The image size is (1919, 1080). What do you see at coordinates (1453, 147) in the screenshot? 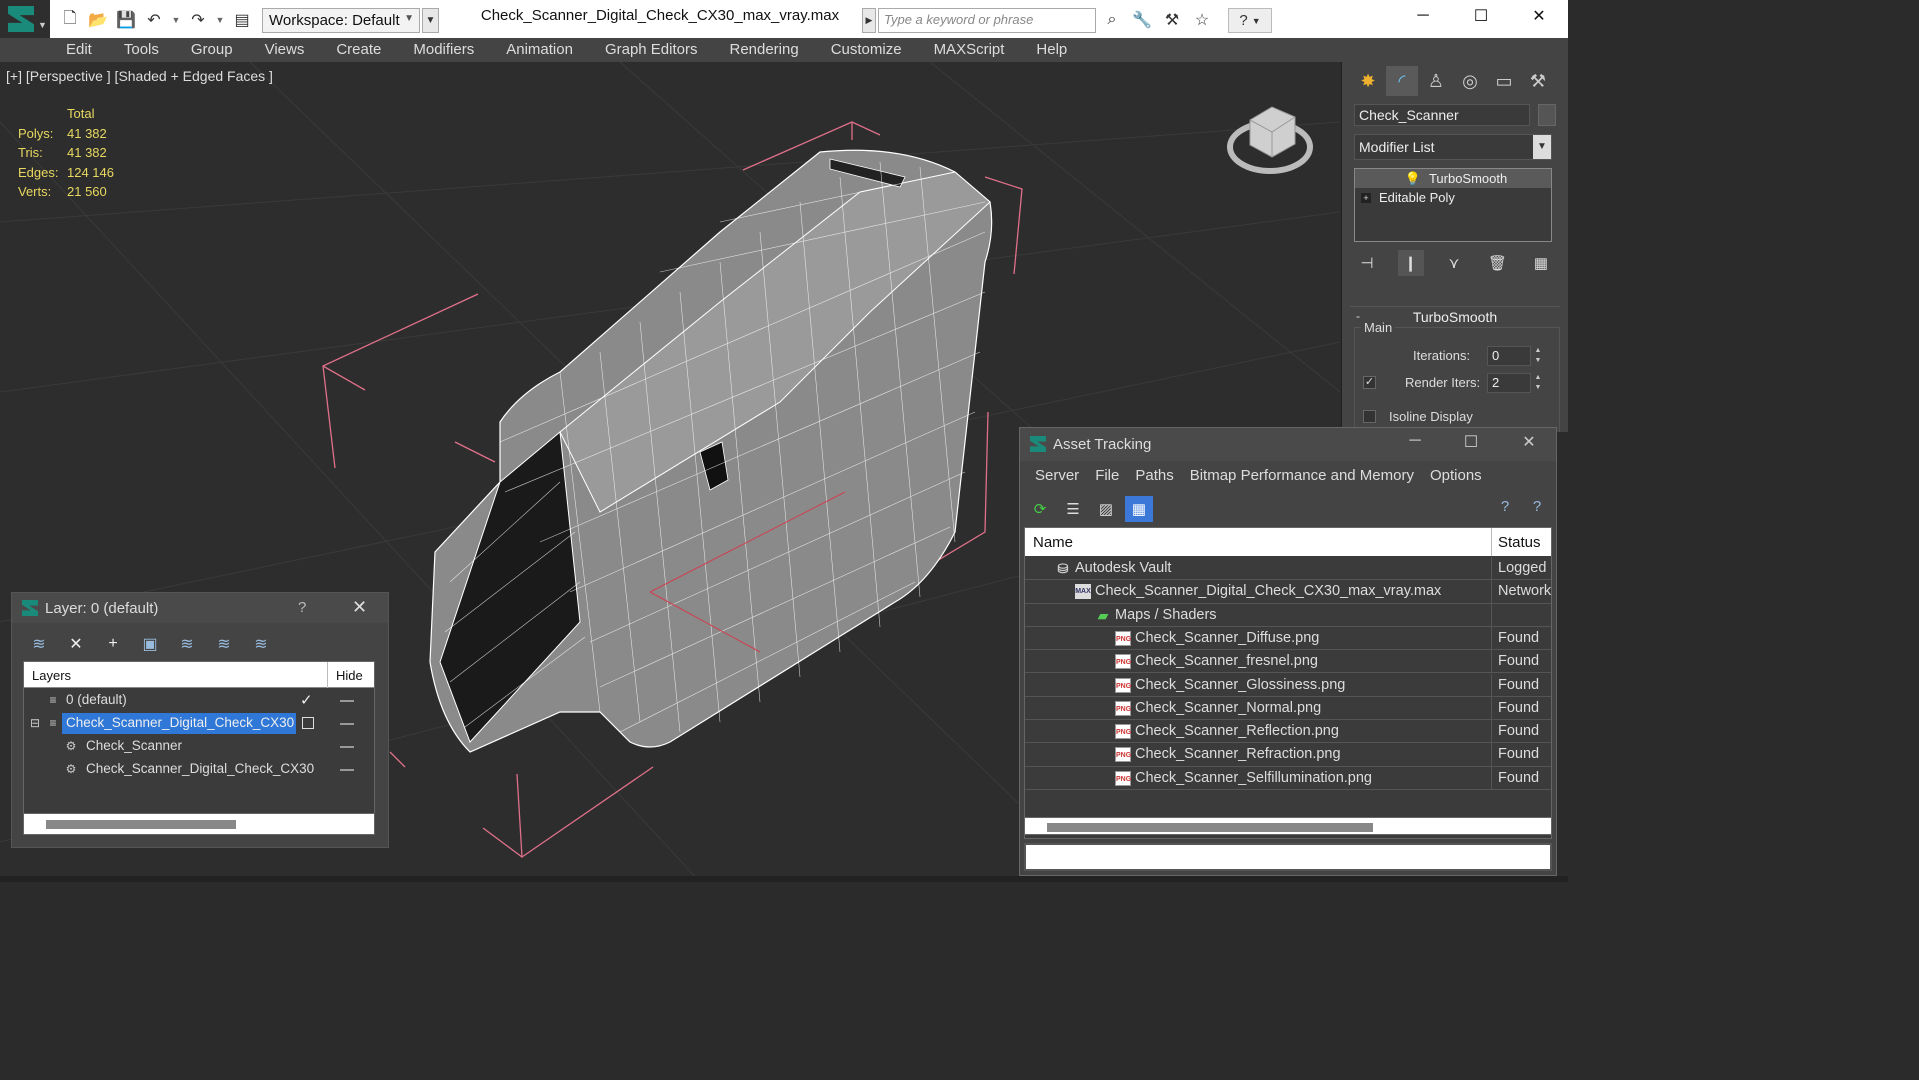
I see `modifier-list-dropdown: Modifier List ▼` at bounding box center [1453, 147].